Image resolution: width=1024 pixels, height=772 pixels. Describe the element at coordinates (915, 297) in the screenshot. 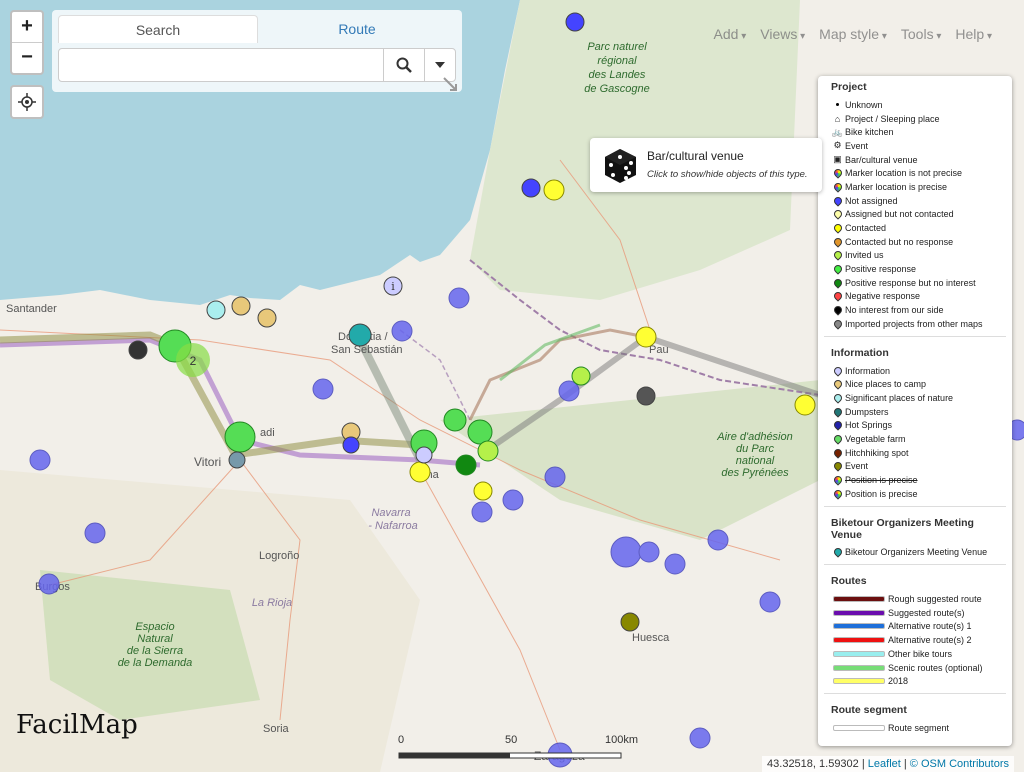

I see `legend-item: Negative response` at that location.